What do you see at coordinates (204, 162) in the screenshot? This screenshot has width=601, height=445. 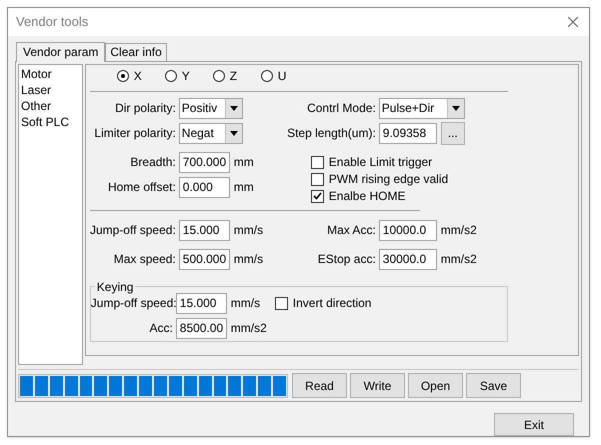 I see `input-field: 700.000` at bounding box center [204, 162].